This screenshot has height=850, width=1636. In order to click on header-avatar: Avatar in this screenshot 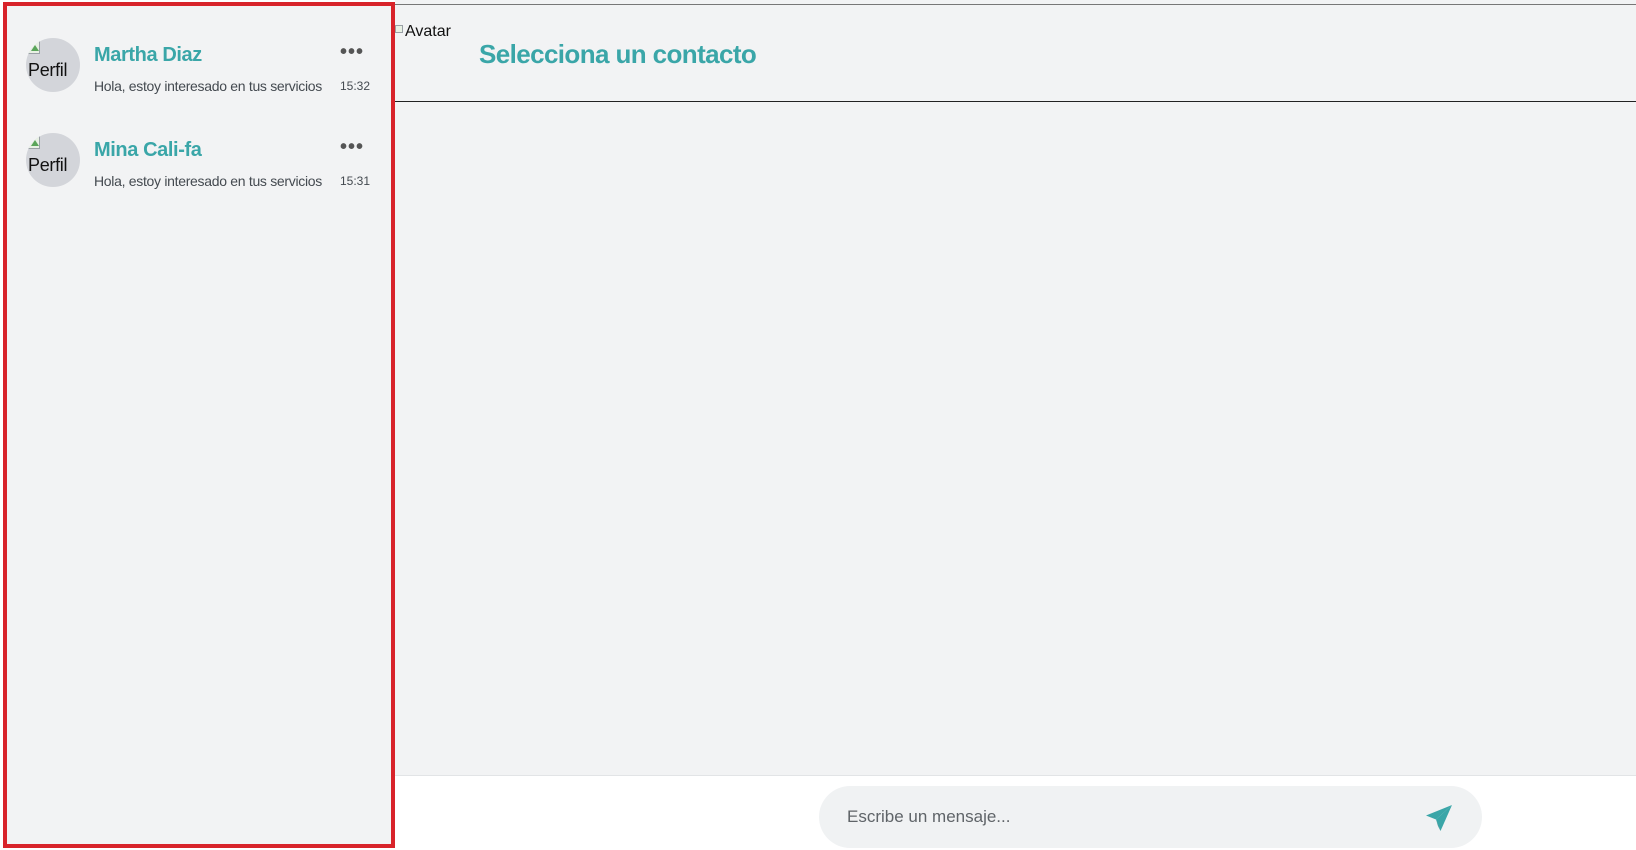, I will do `click(425, 32)`.